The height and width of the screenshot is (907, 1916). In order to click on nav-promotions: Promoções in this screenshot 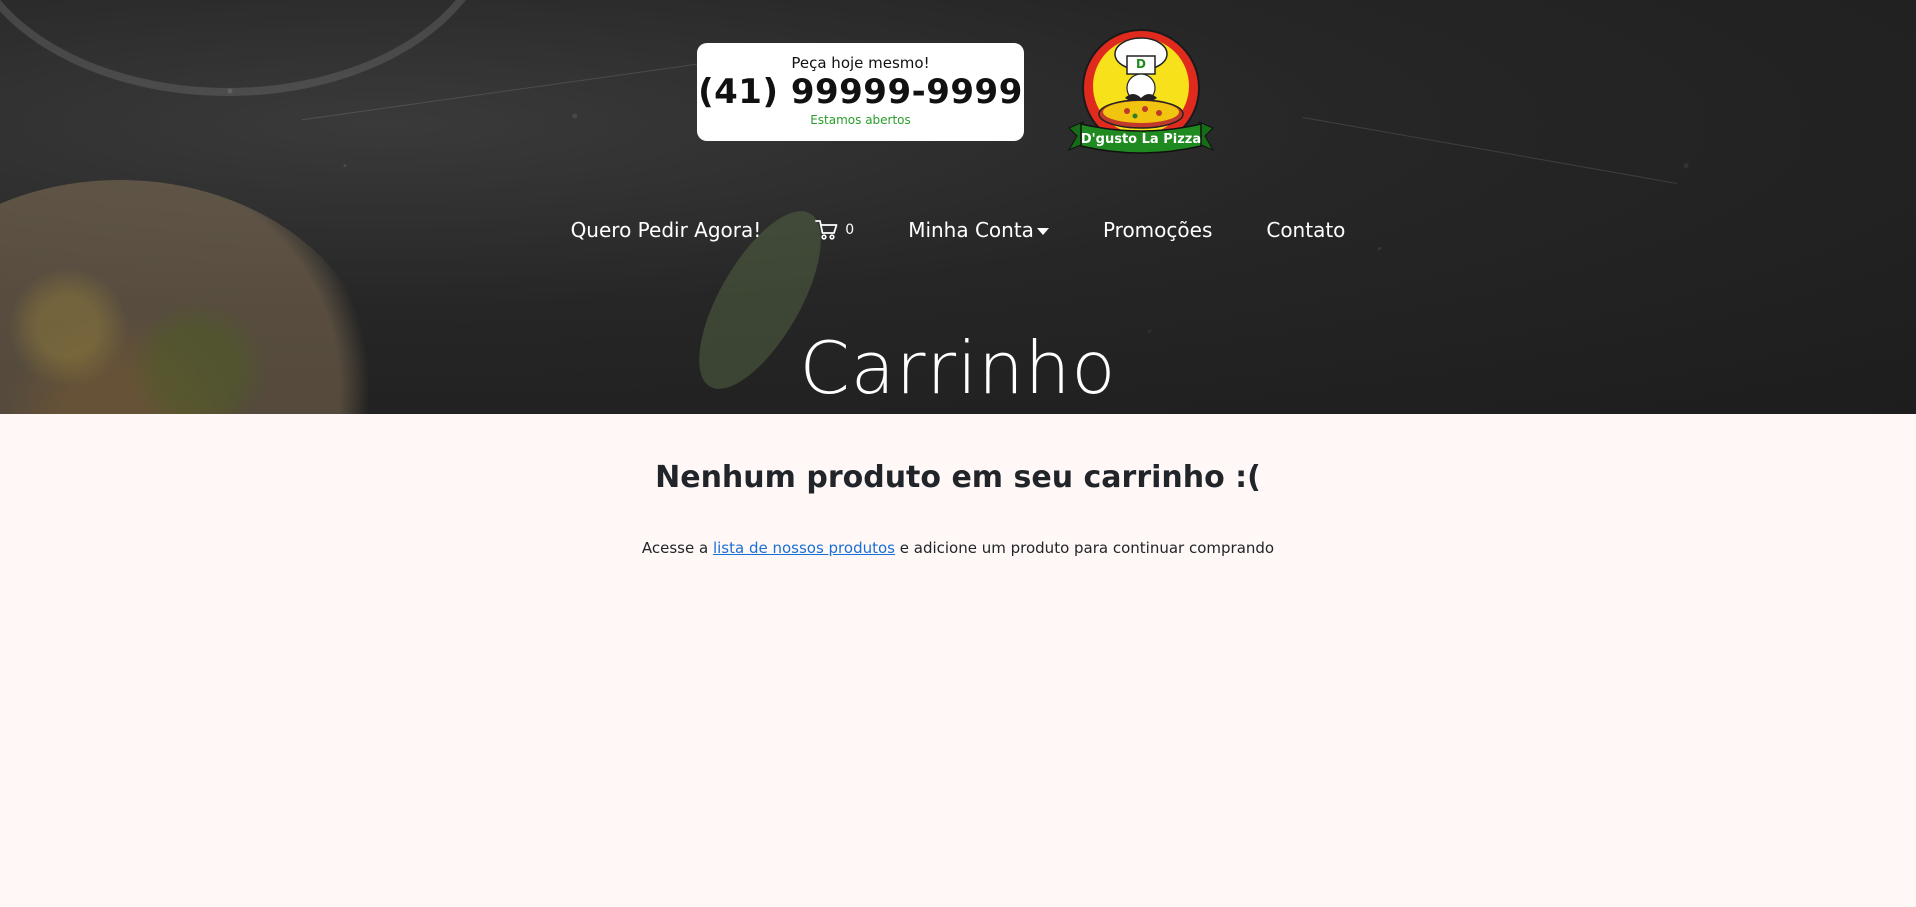, I will do `click(1157, 230)`.